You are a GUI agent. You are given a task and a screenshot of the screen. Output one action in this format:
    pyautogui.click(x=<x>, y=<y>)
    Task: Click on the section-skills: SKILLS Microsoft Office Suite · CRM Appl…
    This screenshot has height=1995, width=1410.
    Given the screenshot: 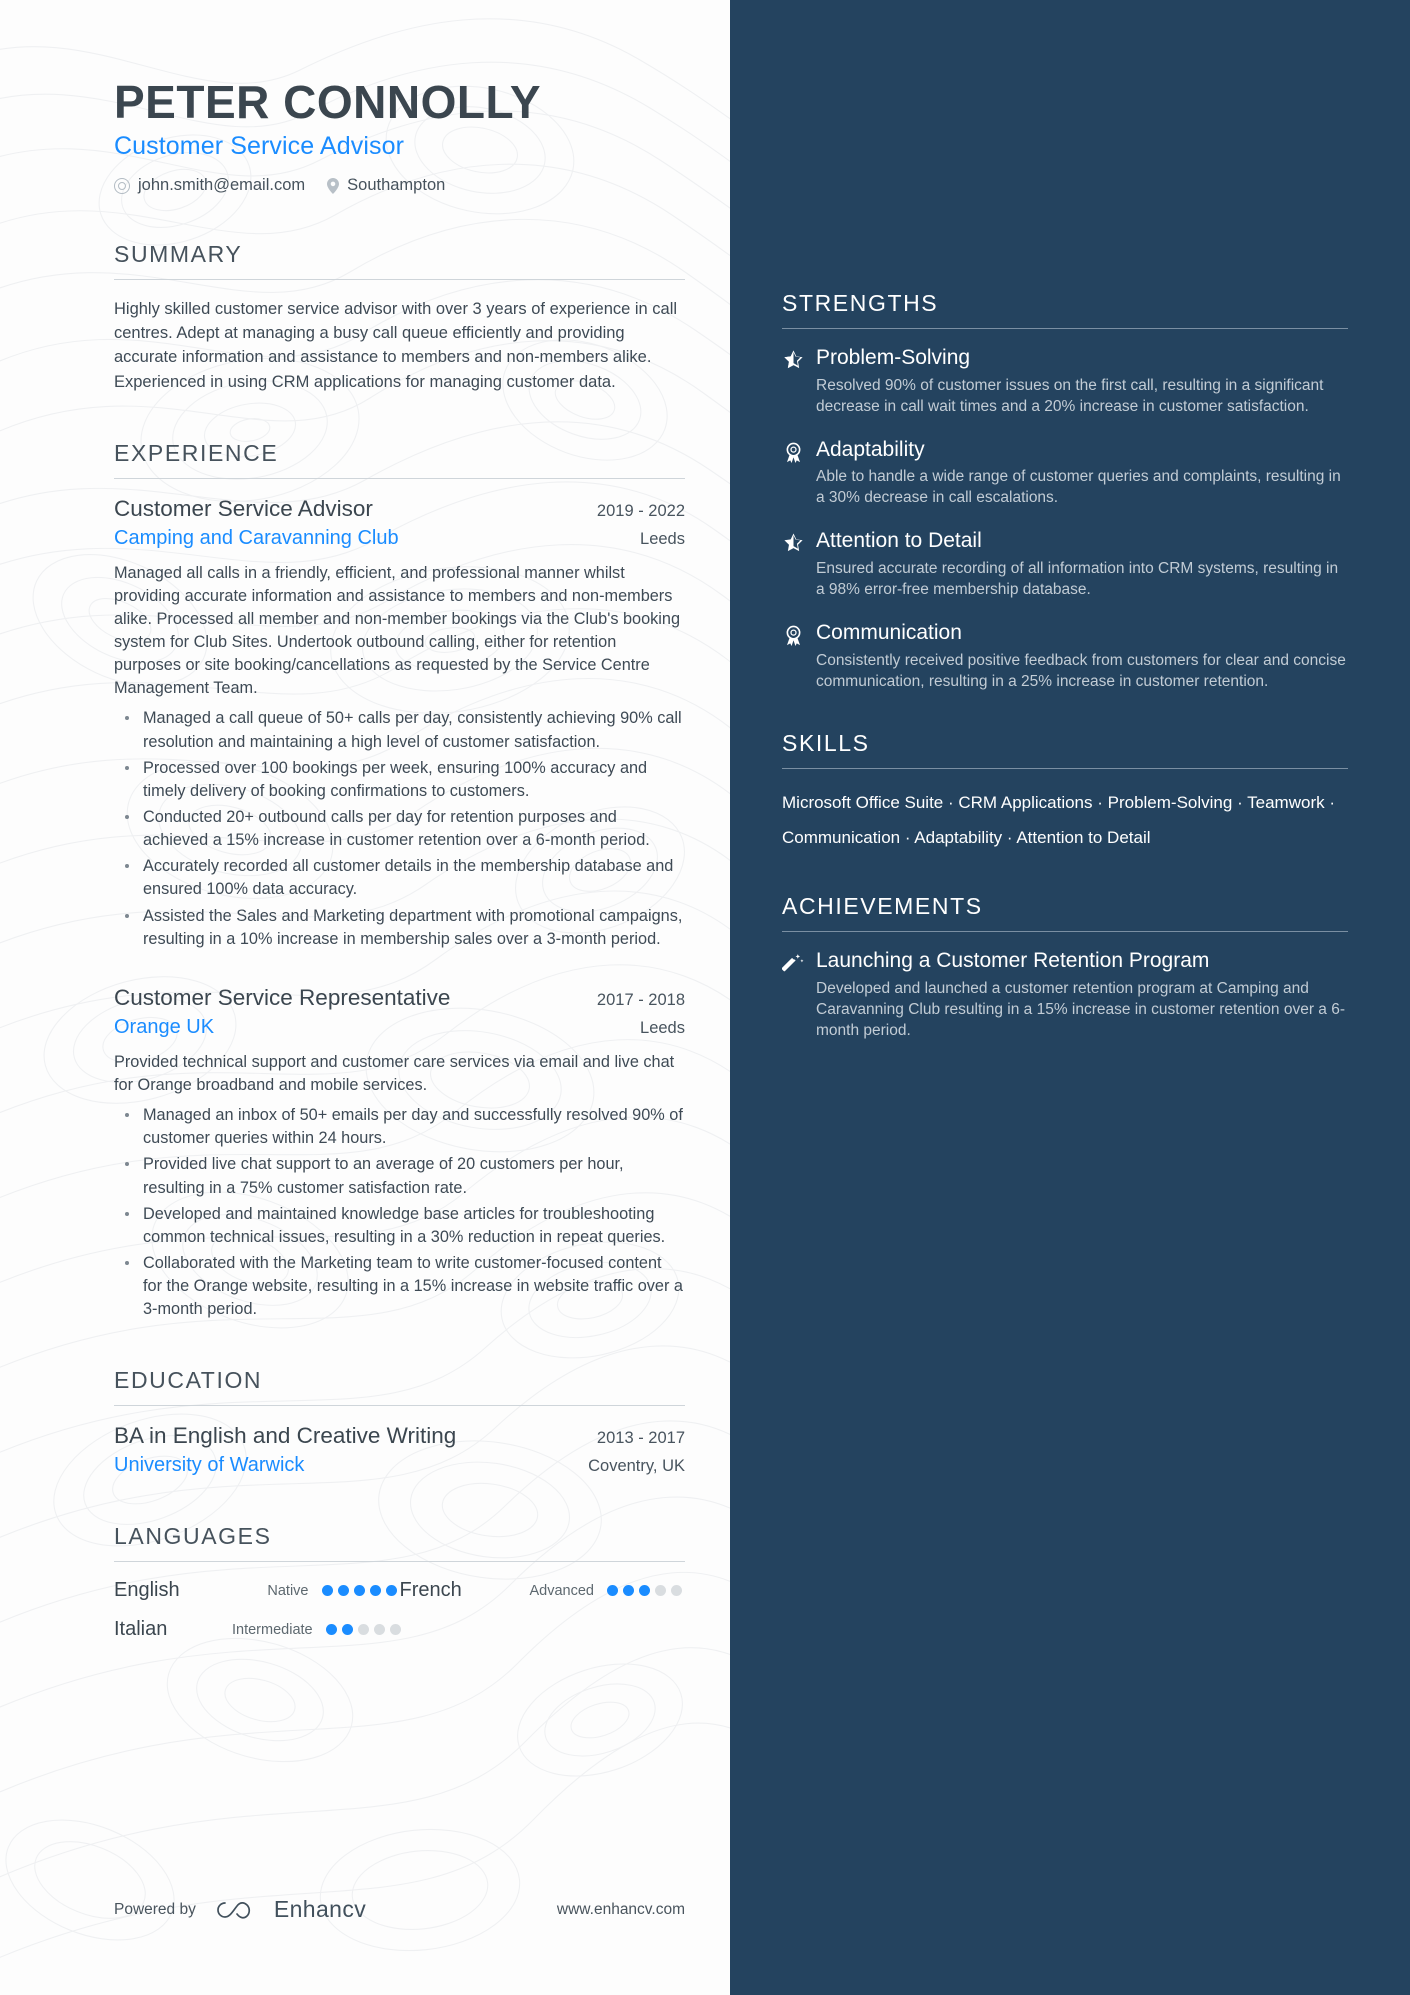 What is the action you would take?
    pyautogui.click(x=1065, y=792)
    